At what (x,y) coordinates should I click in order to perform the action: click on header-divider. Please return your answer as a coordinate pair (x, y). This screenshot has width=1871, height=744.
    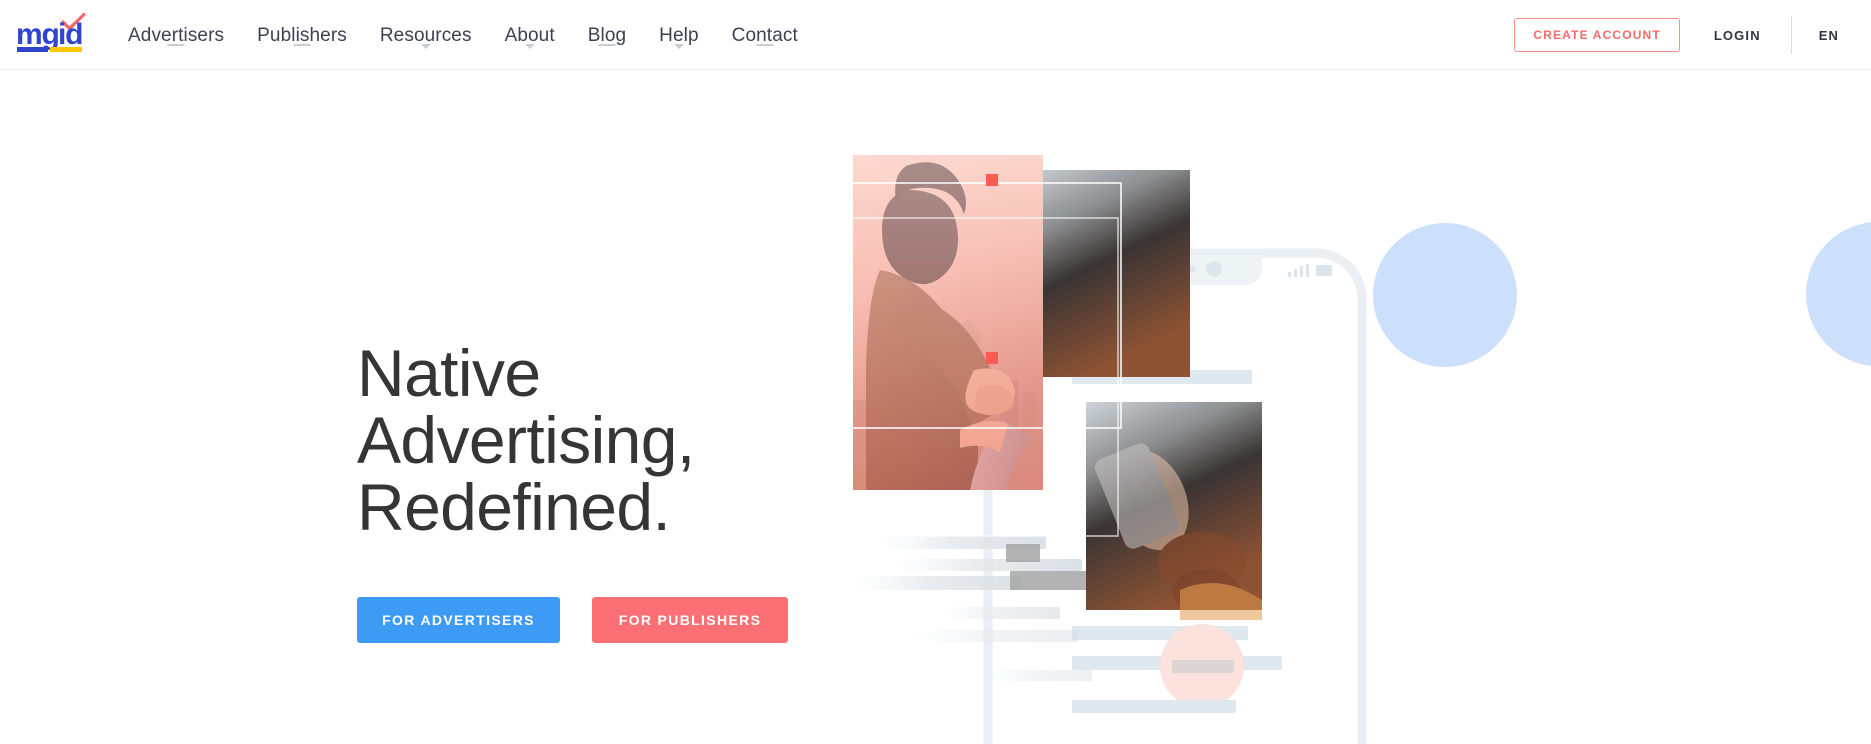
    Looking at the image, I should click on (1791, 35).